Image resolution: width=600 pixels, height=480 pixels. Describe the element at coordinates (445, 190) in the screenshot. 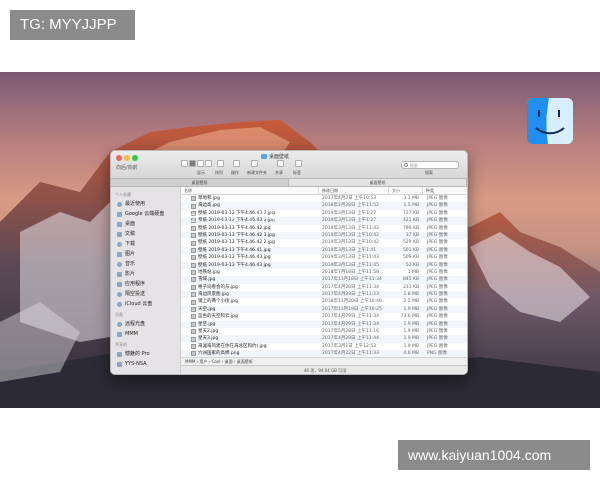

I see `column-kind: 种类` at that location.